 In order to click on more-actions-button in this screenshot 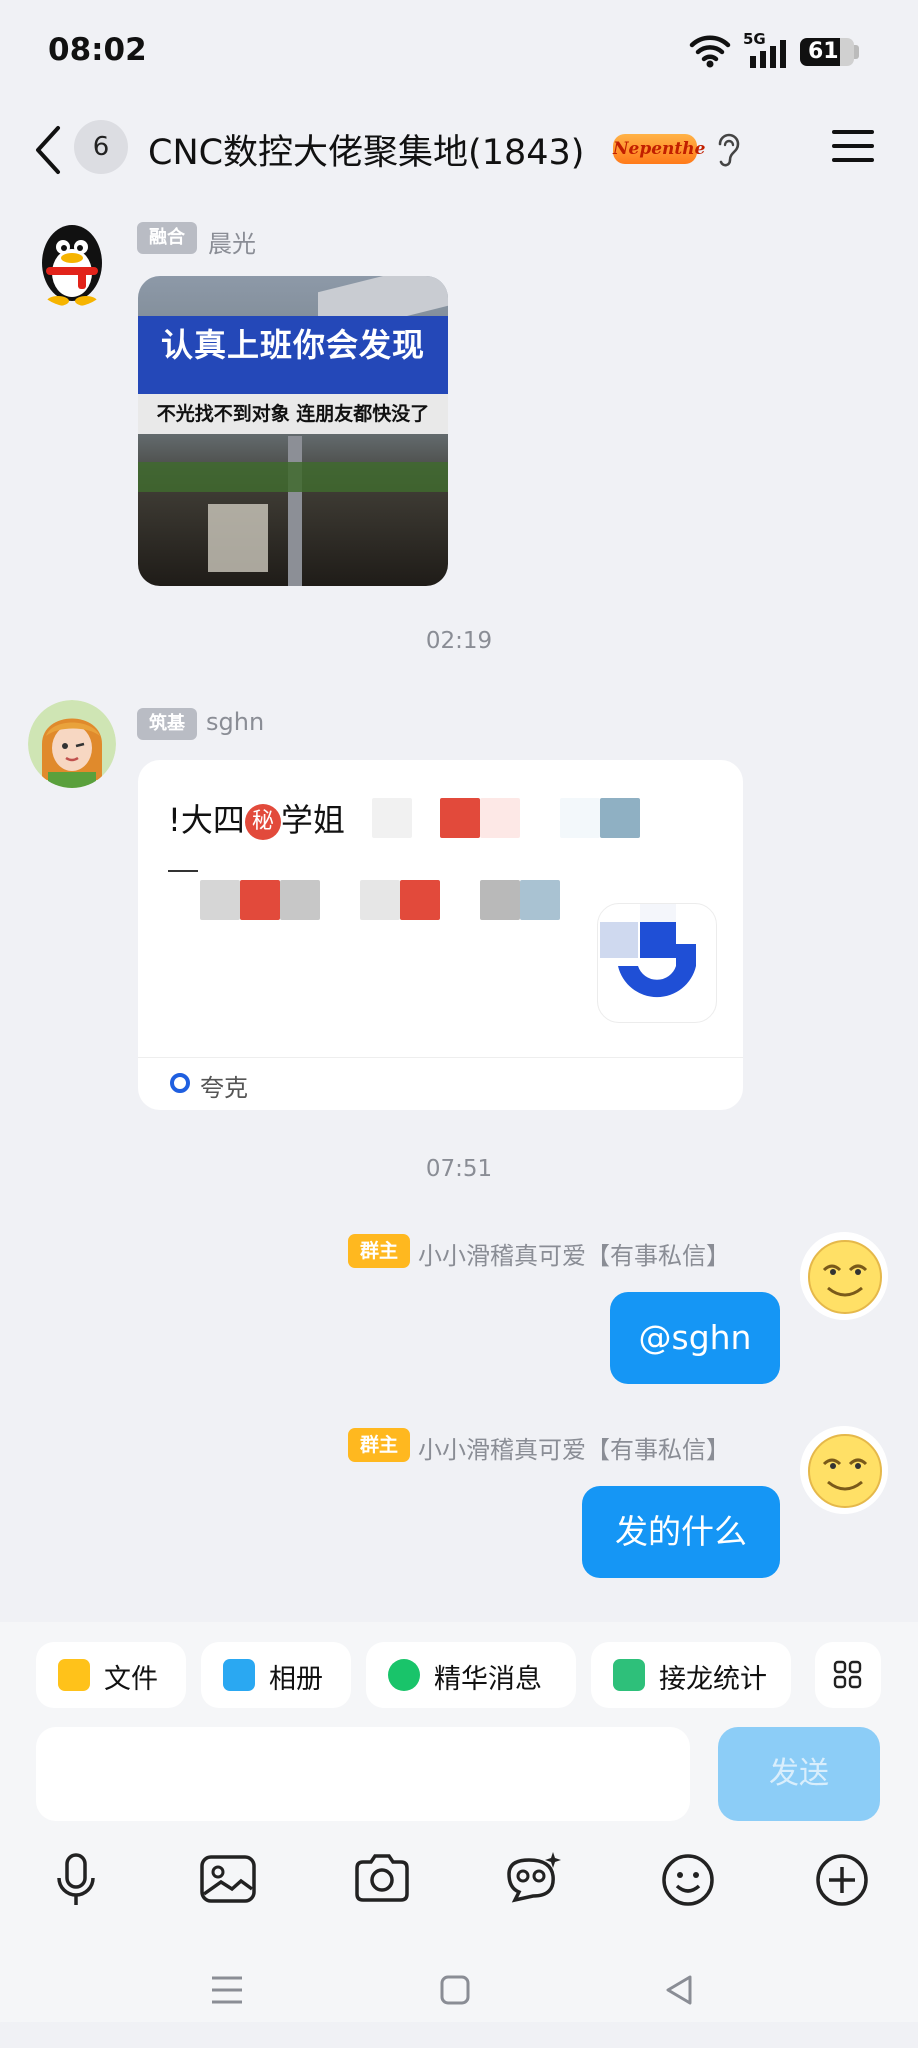, I will do `click(848, 1675)`.